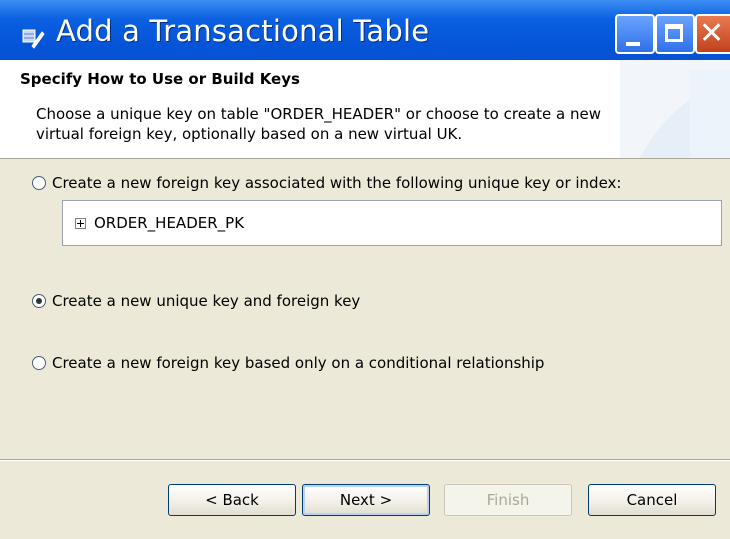 Image resolution: width=730 pixels, height=539 pixels. Describe the element at coordinates (206, 301) in the screenshot. I see `option-new-unique-label: Create a new unique key and foreign key` at that location.